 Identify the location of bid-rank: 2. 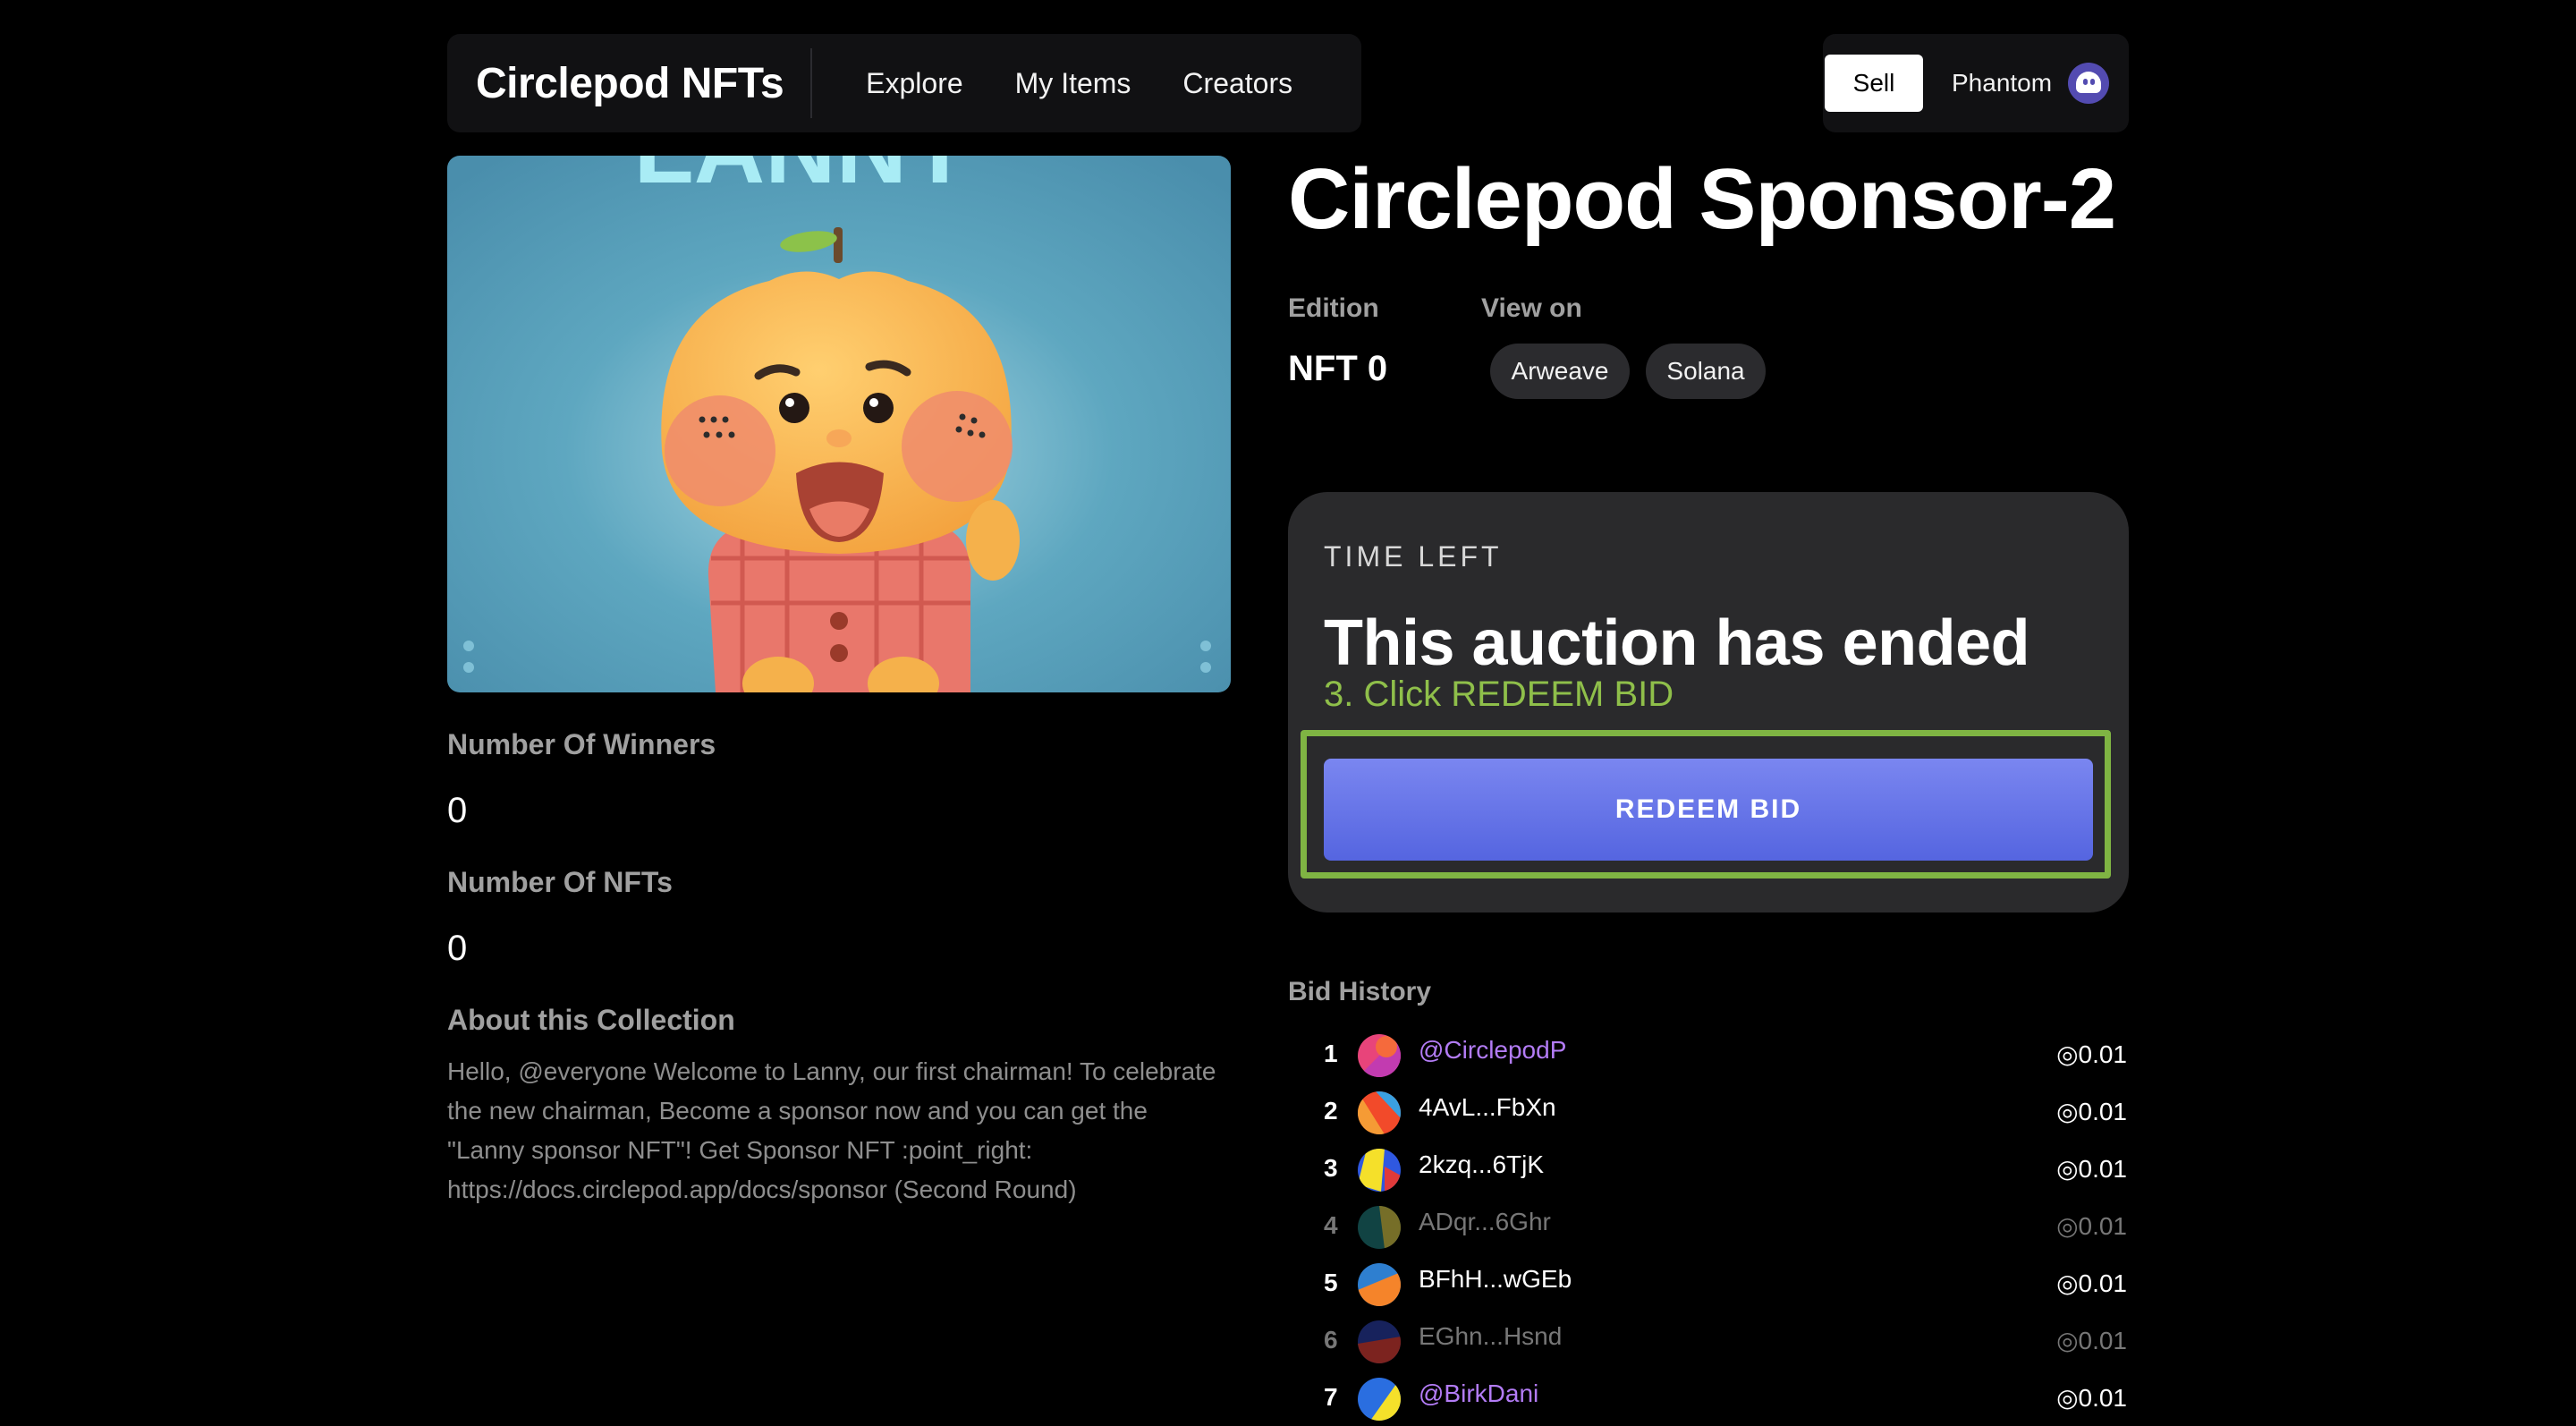
(1331, 1111).